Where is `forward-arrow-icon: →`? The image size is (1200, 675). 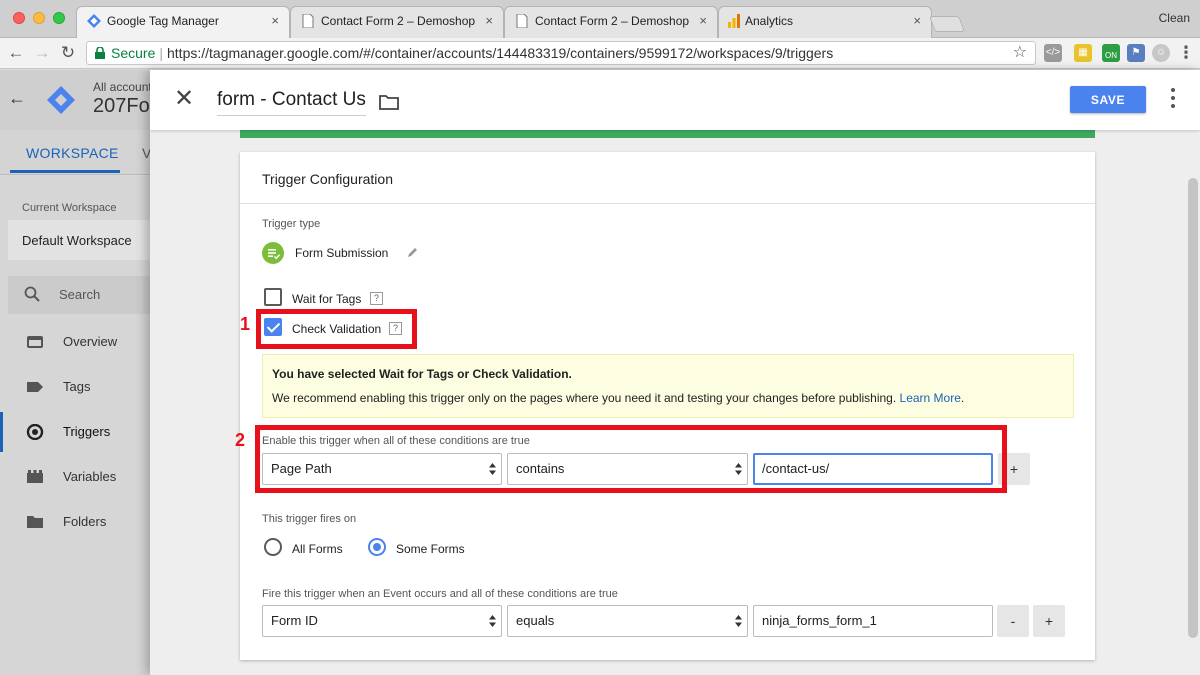 forward-arrow-icon: → is located at coordinates (42, 53).